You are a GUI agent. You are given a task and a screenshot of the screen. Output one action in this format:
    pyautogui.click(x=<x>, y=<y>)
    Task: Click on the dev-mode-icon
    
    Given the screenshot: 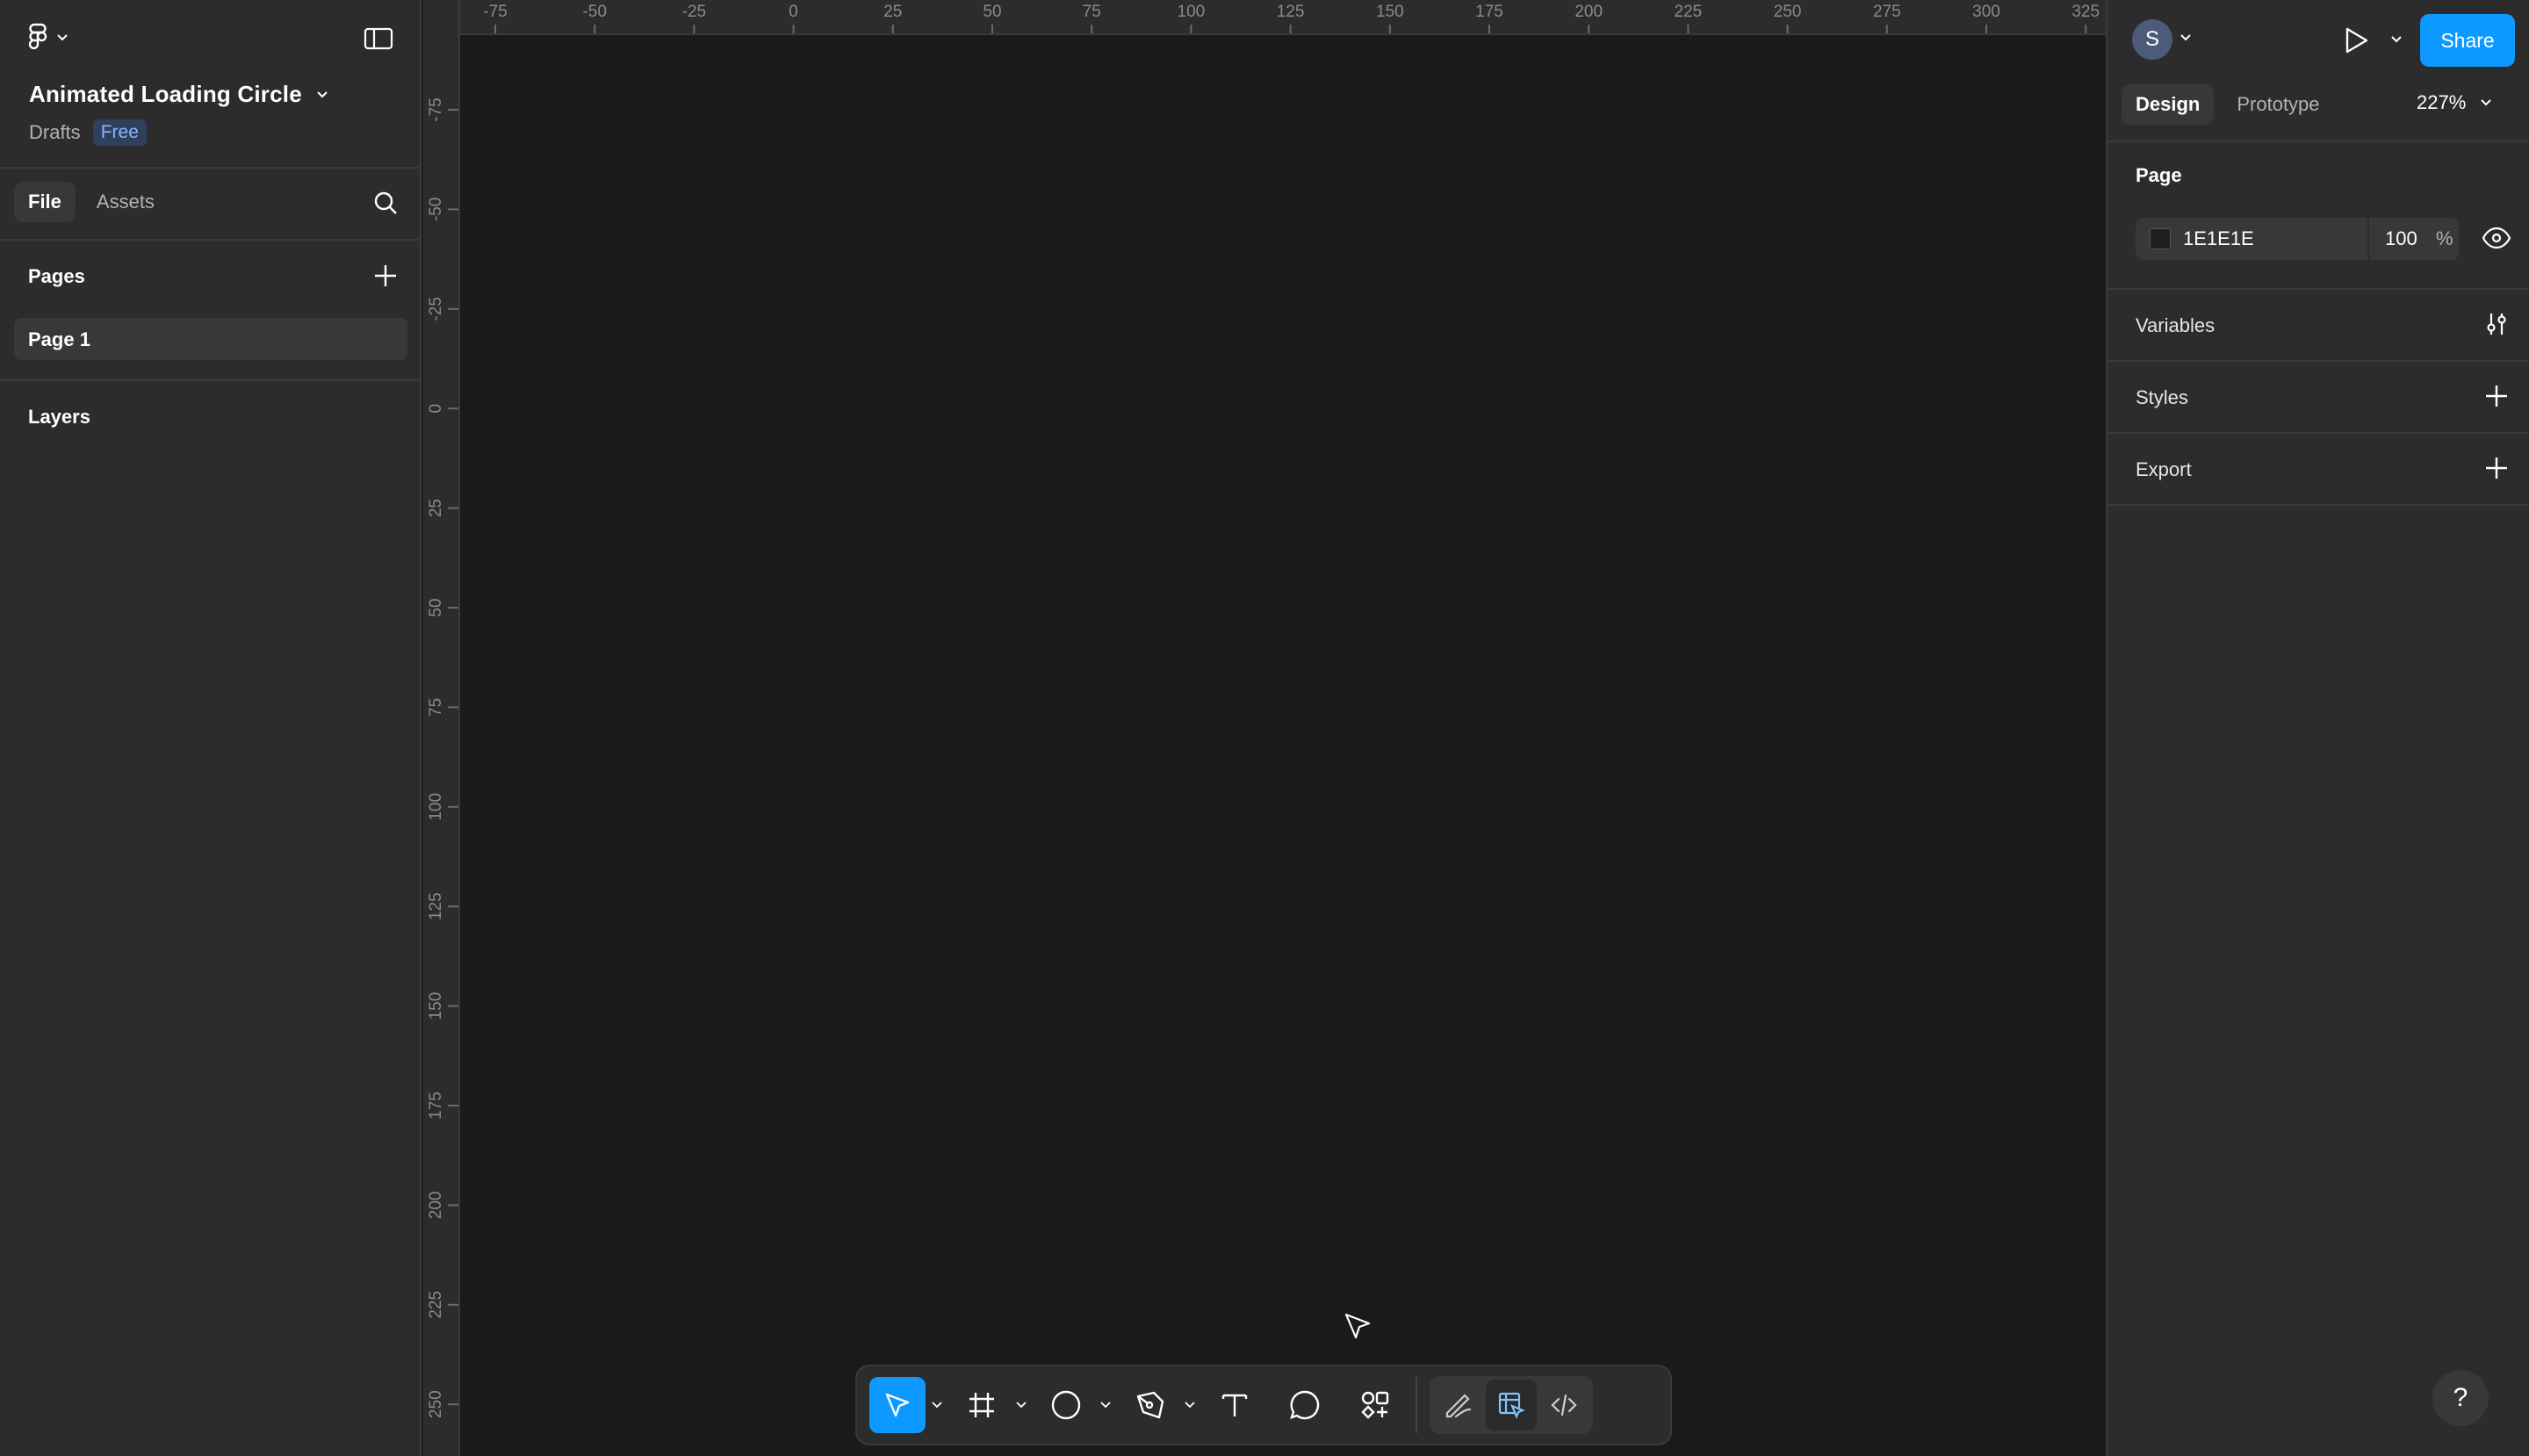 What is the action you would take?
    pyautogui.click(x=1564, y=1405)
    